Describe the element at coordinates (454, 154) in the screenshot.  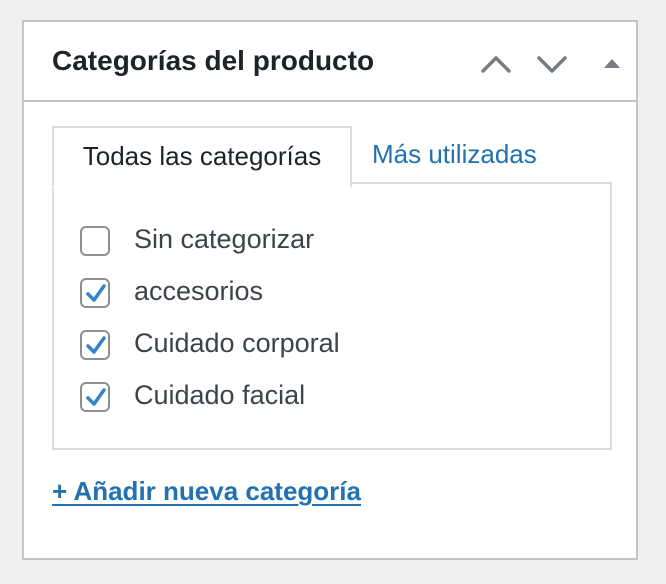
I see `tab-most-used: Más utilizadas` at that location.